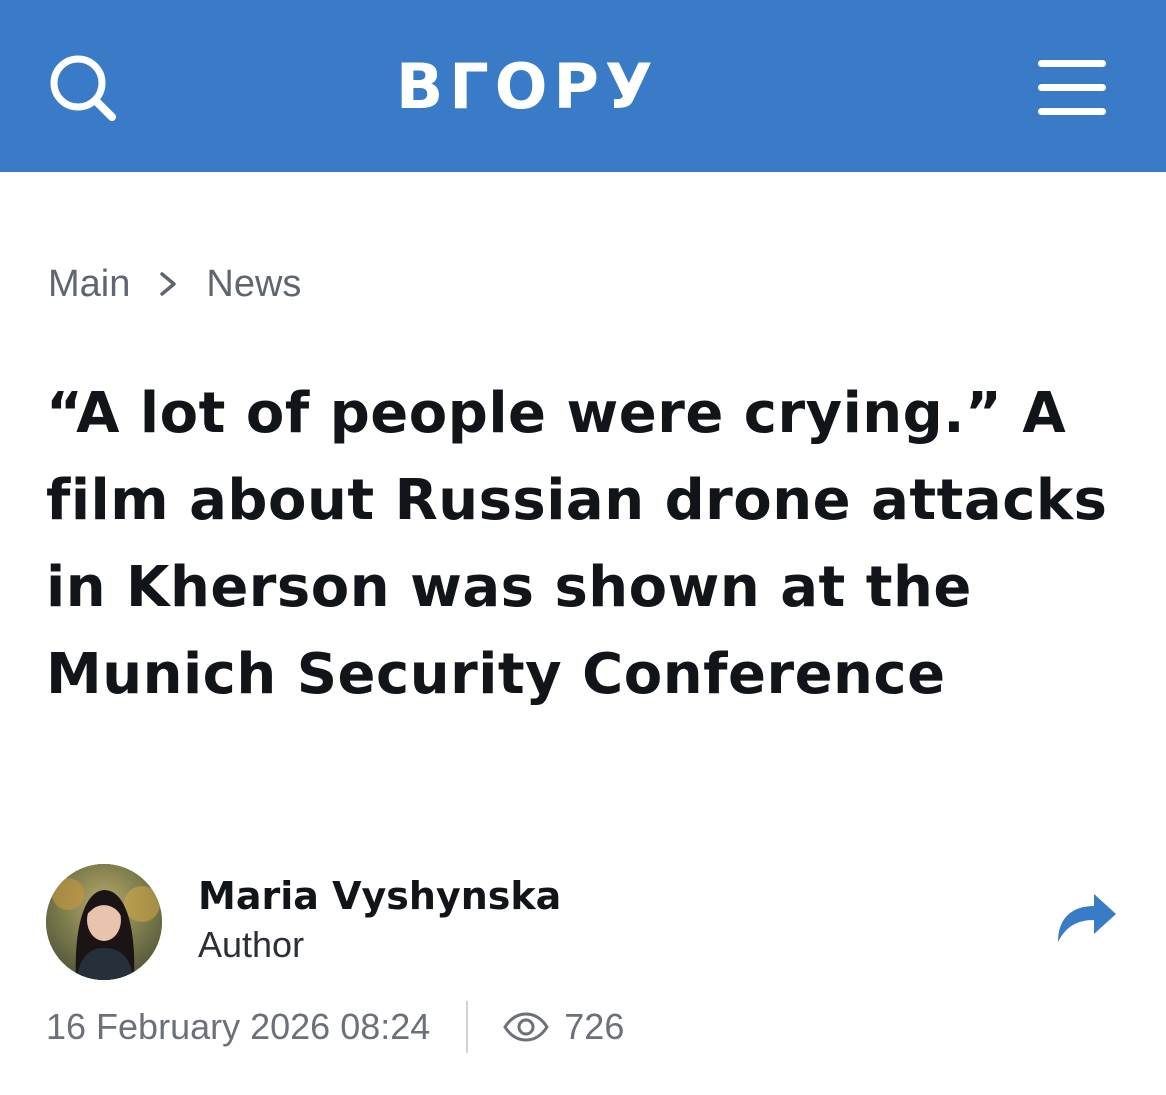  I want to click on author-avatar, so click(104, 922).